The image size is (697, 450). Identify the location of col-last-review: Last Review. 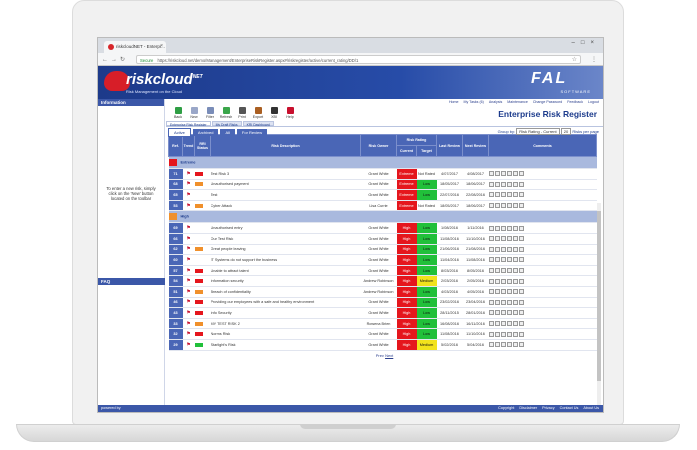
(449, 145).